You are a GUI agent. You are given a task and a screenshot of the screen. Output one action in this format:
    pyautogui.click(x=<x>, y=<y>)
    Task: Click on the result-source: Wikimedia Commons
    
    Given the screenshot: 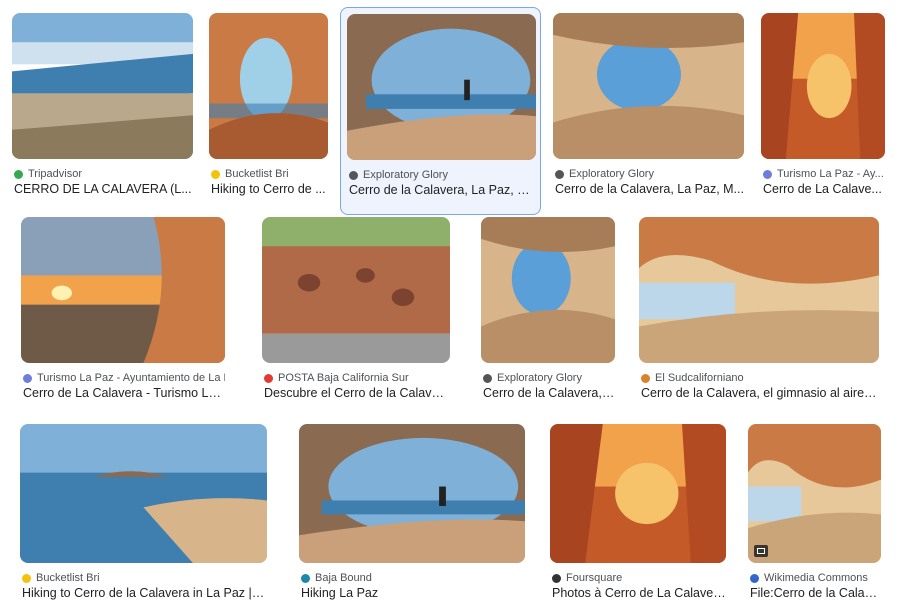 What is the action you would take?
    pyautogui.click(x=815, y=578)
    